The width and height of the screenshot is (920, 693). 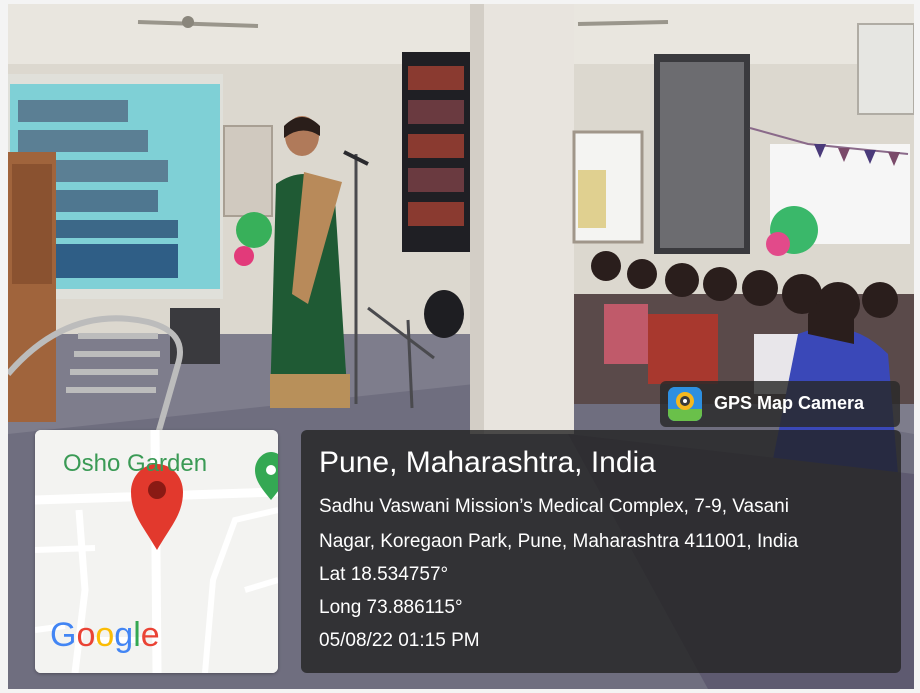 I want to click on gps-map-camera-badge: GPS Map Camera, so click(x=780, y=404).